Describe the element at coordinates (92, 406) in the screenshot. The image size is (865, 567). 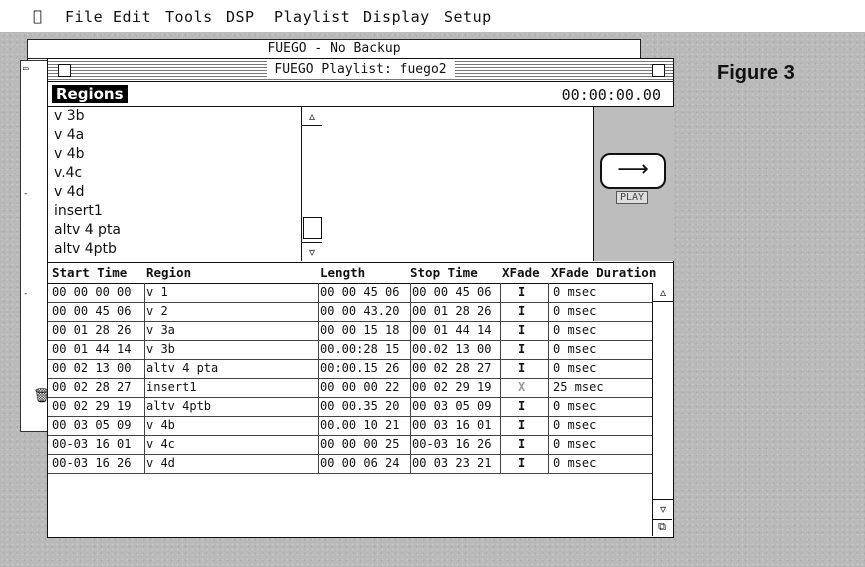
I see `cell-start-time: 00 02 29 19` at that location.